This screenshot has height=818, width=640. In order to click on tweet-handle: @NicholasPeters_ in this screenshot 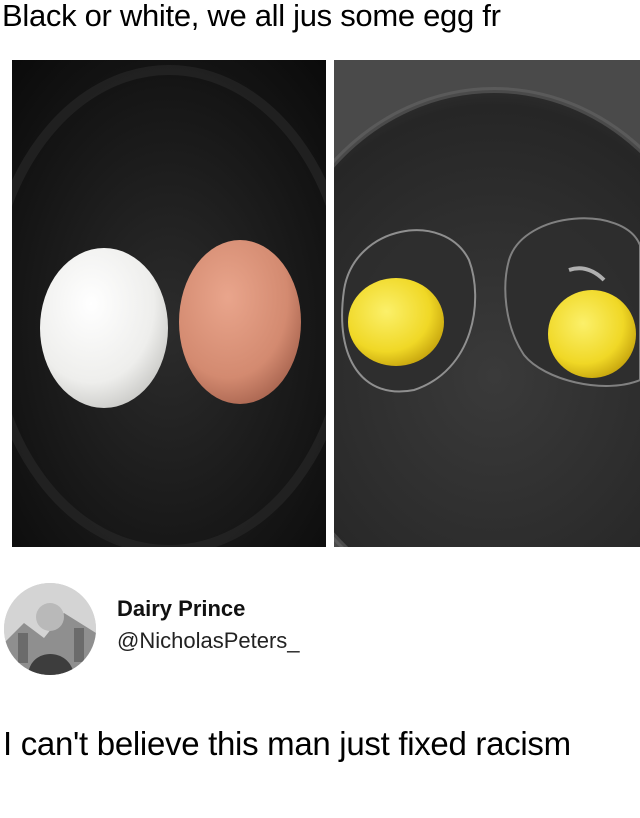, I will do `click(208, 641)`.